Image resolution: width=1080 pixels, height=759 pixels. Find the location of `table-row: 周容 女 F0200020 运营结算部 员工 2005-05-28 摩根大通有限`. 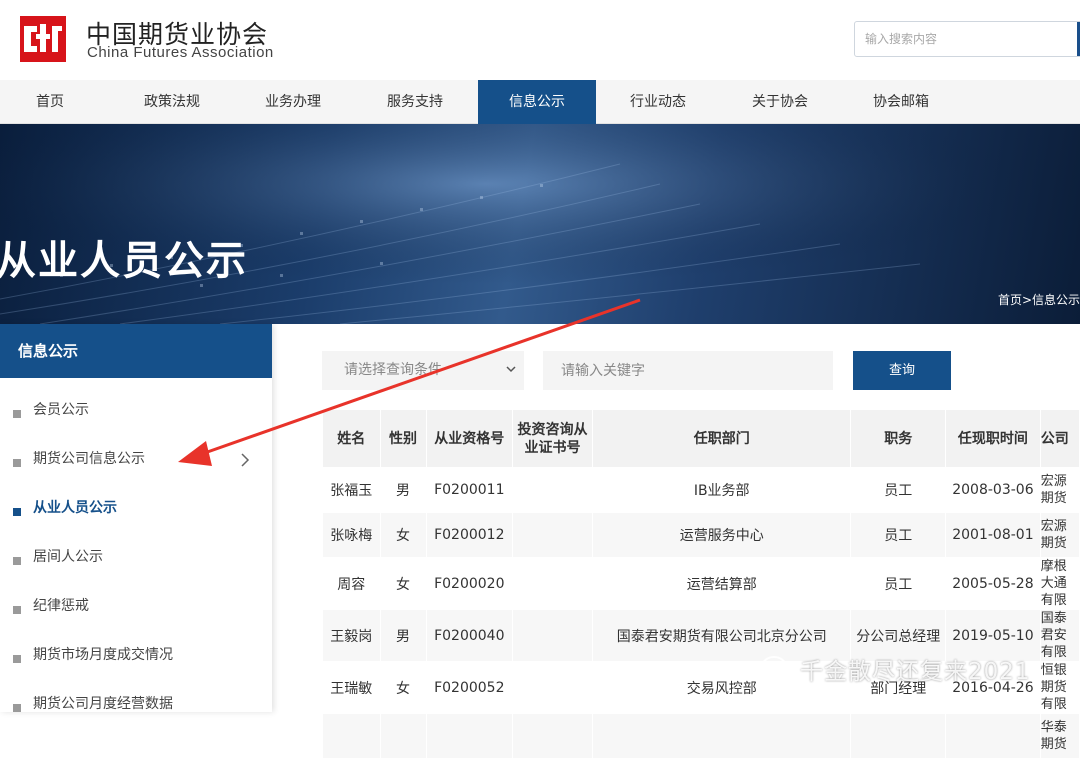

table-row: 周容 女 F0200020 运营结算部 员工 2005-05-28 摩根大通有限 is located at coordinates (701, 583).